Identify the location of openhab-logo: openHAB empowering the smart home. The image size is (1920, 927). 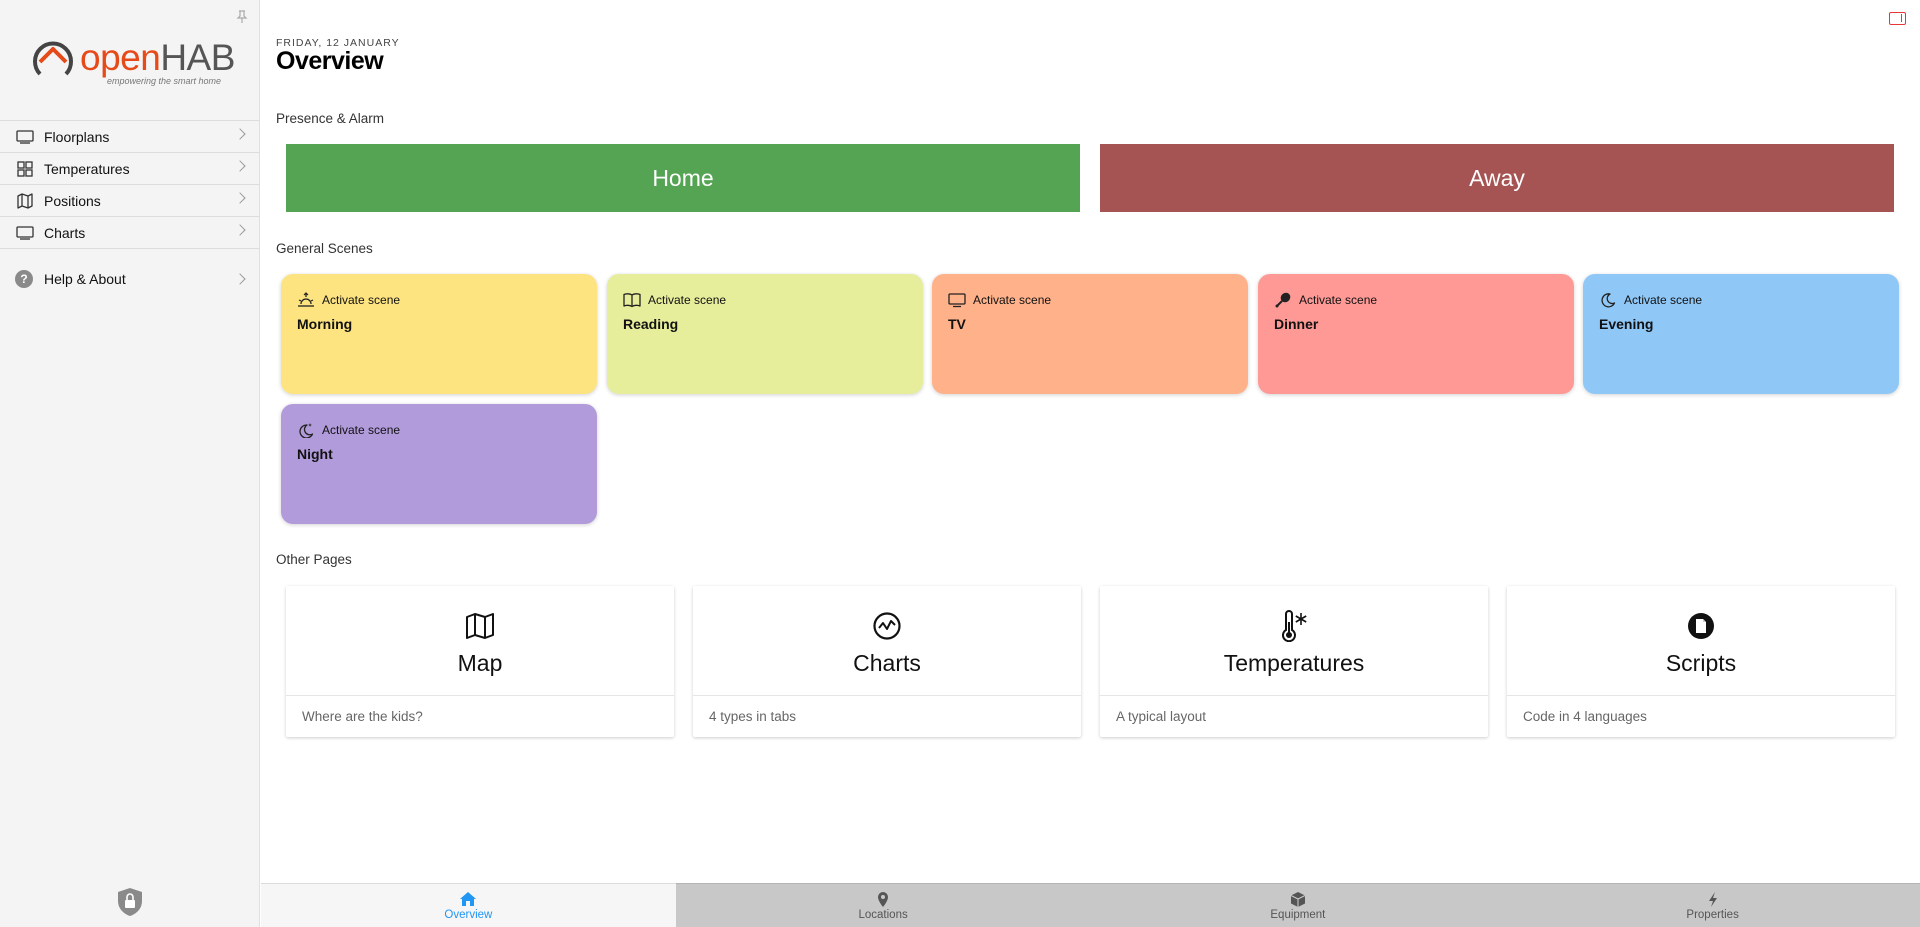
(132, 58).